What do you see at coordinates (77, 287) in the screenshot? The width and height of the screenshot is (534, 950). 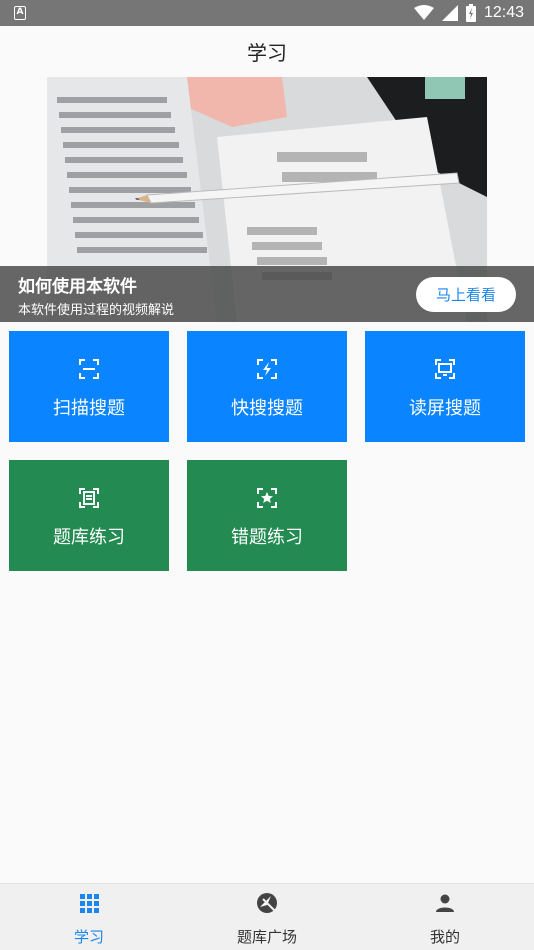 I see `banner-title: 如何使用本软件` at bounding box center [77, 287].